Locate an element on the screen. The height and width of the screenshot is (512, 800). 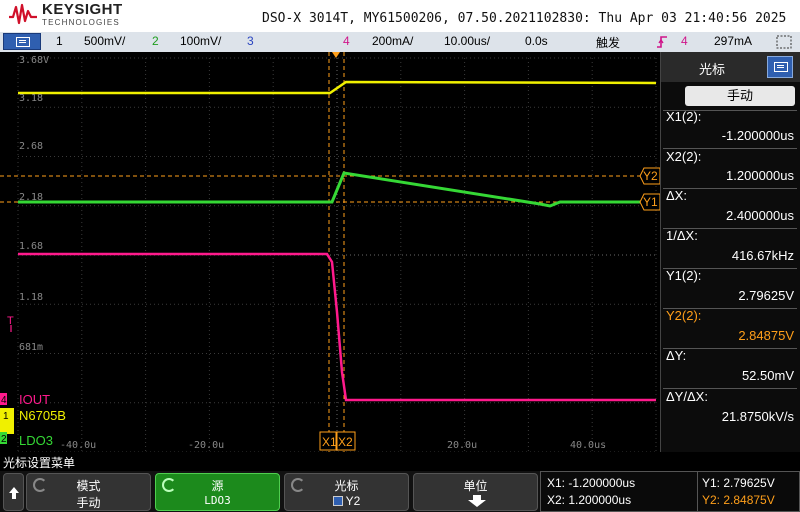
inv-dx-label: 1/ΔX: is located at coordinates (682, 235).